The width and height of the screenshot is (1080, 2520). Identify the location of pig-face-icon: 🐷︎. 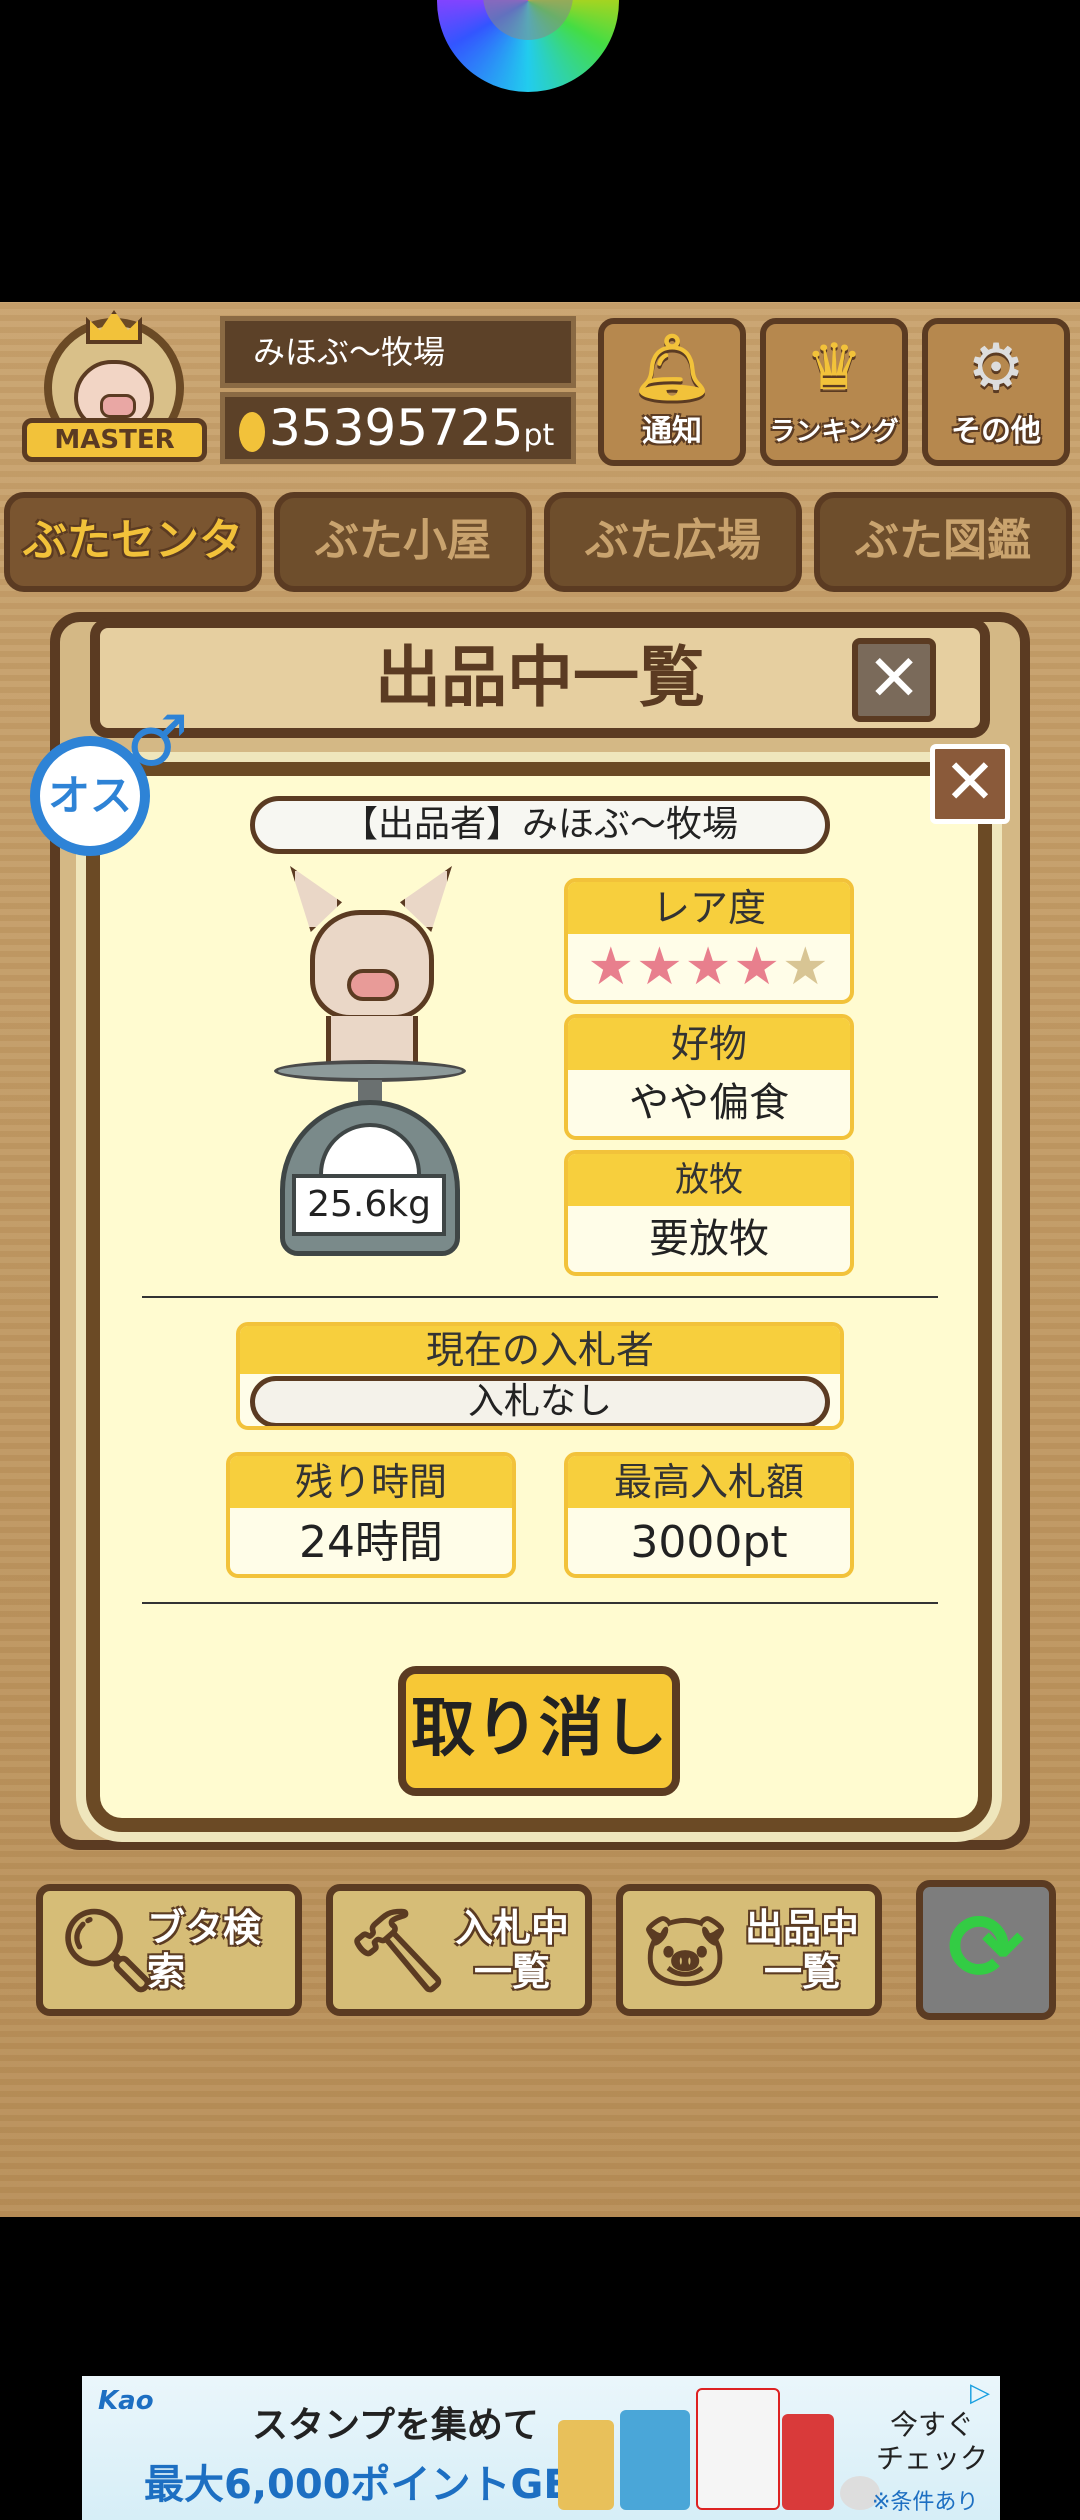
(685, 1951).